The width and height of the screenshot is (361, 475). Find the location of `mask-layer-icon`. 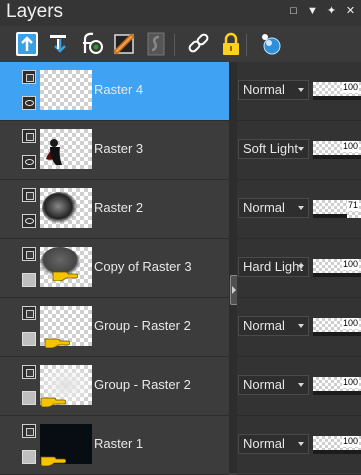

mask-layer-icon is located at coordinates (157, 44).